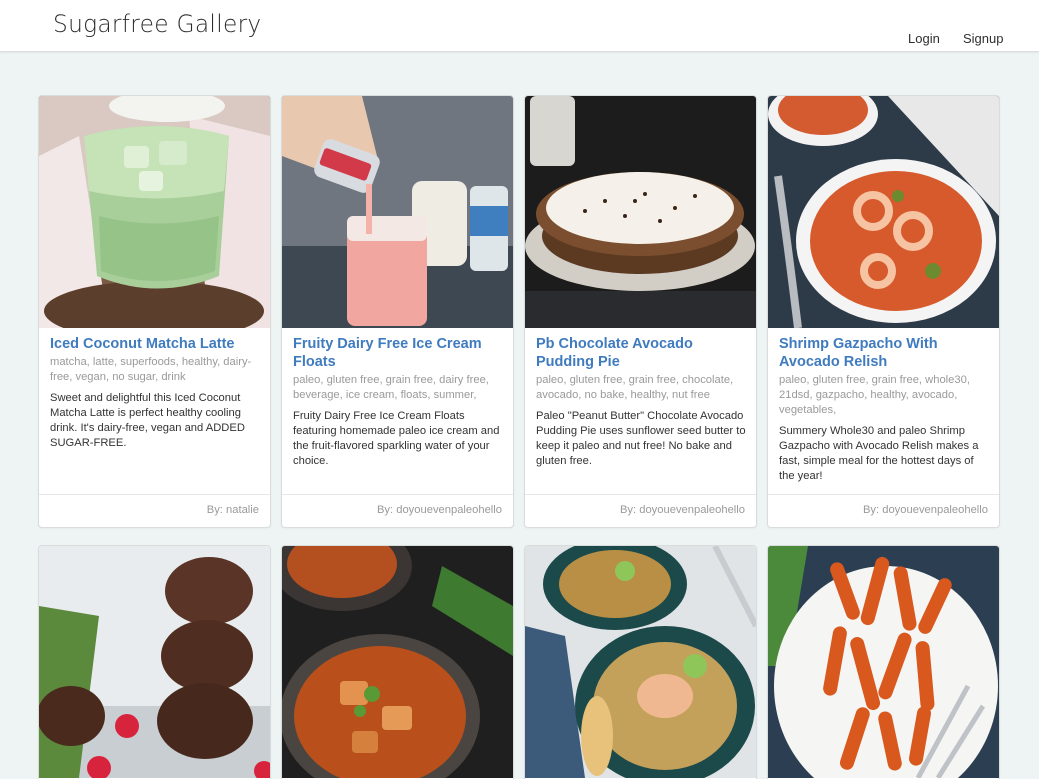 This screenshot has width=1039, height=779. What do you see at coordinates (924, 38) in the screenshot?
I see `login-link: Login` at bounding box center [924, 38].